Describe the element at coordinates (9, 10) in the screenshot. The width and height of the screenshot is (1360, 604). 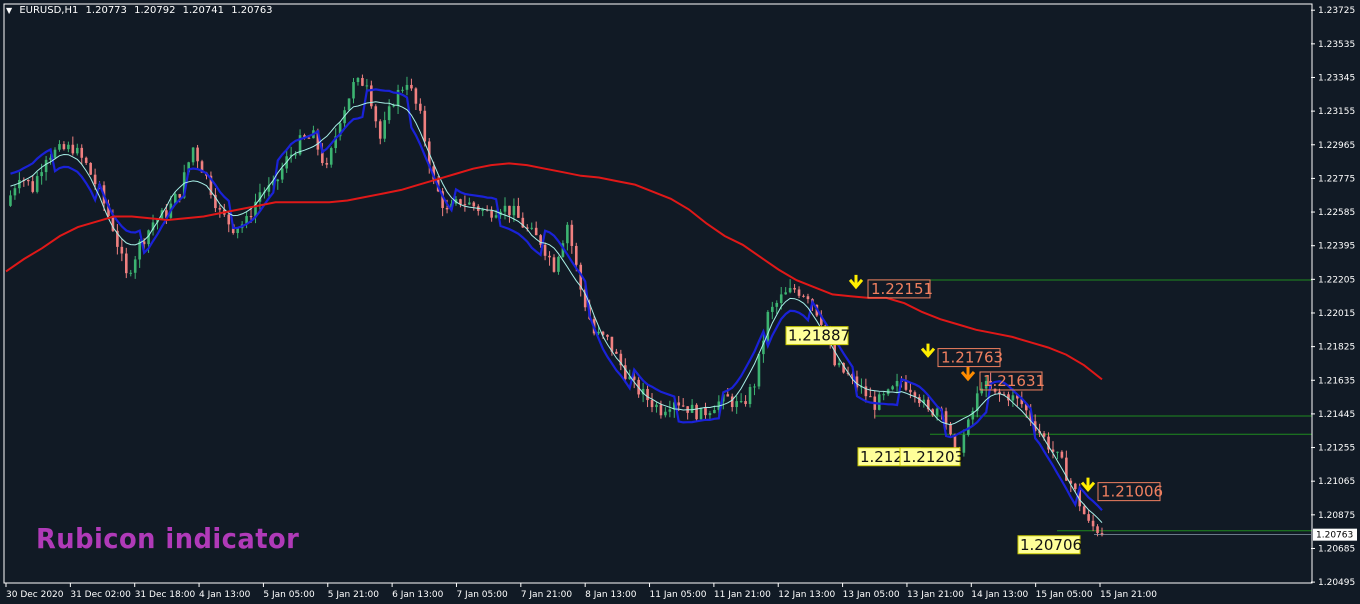
I see `collapse-triangle-icon: ▼` at that location.